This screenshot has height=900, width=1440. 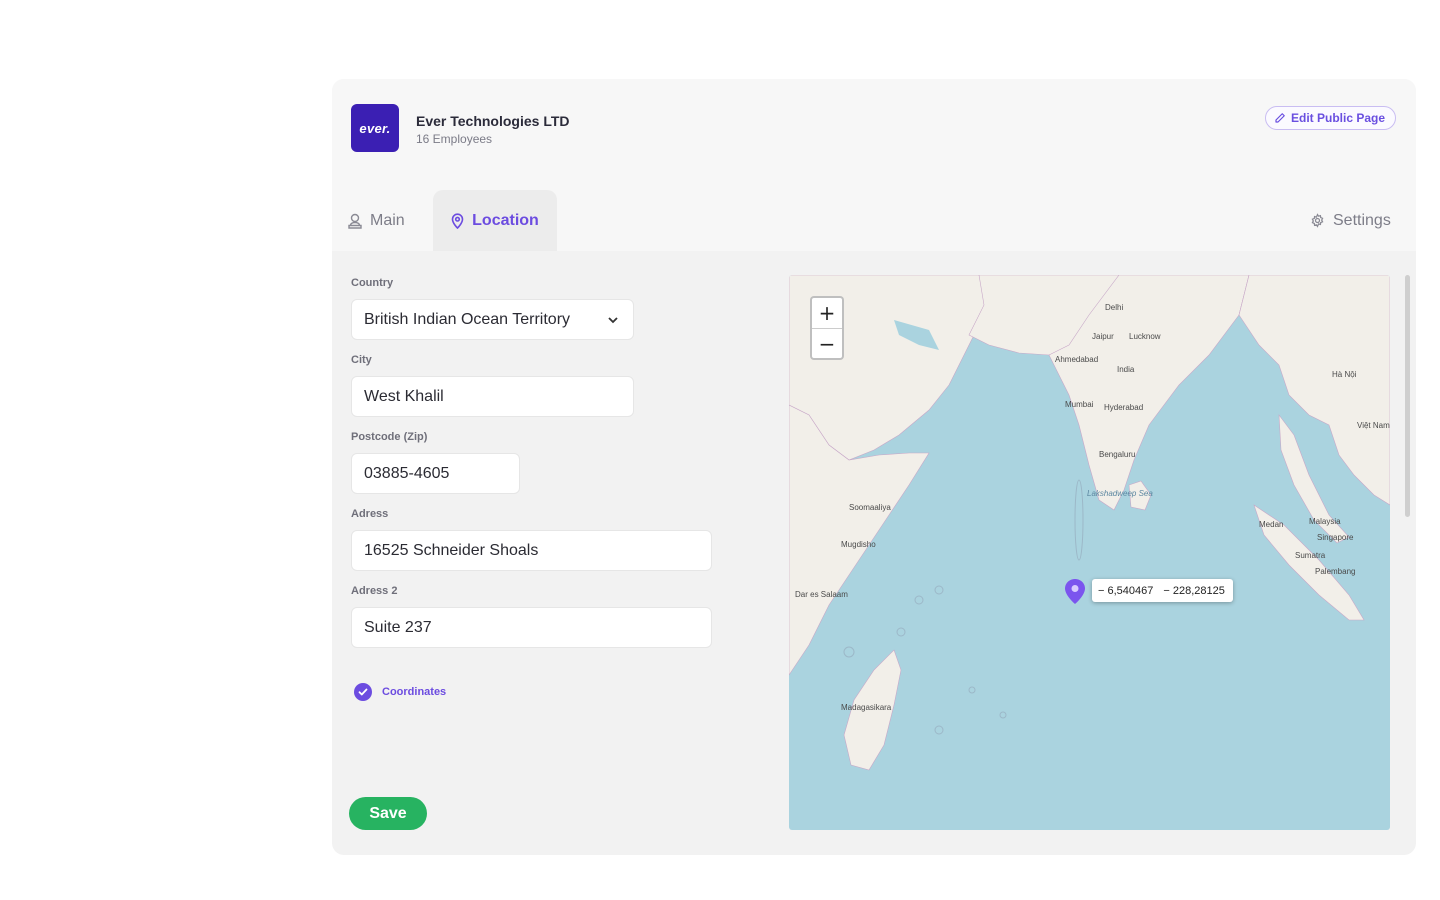 I want to click on city-label: City, so click(x=361, y=360).